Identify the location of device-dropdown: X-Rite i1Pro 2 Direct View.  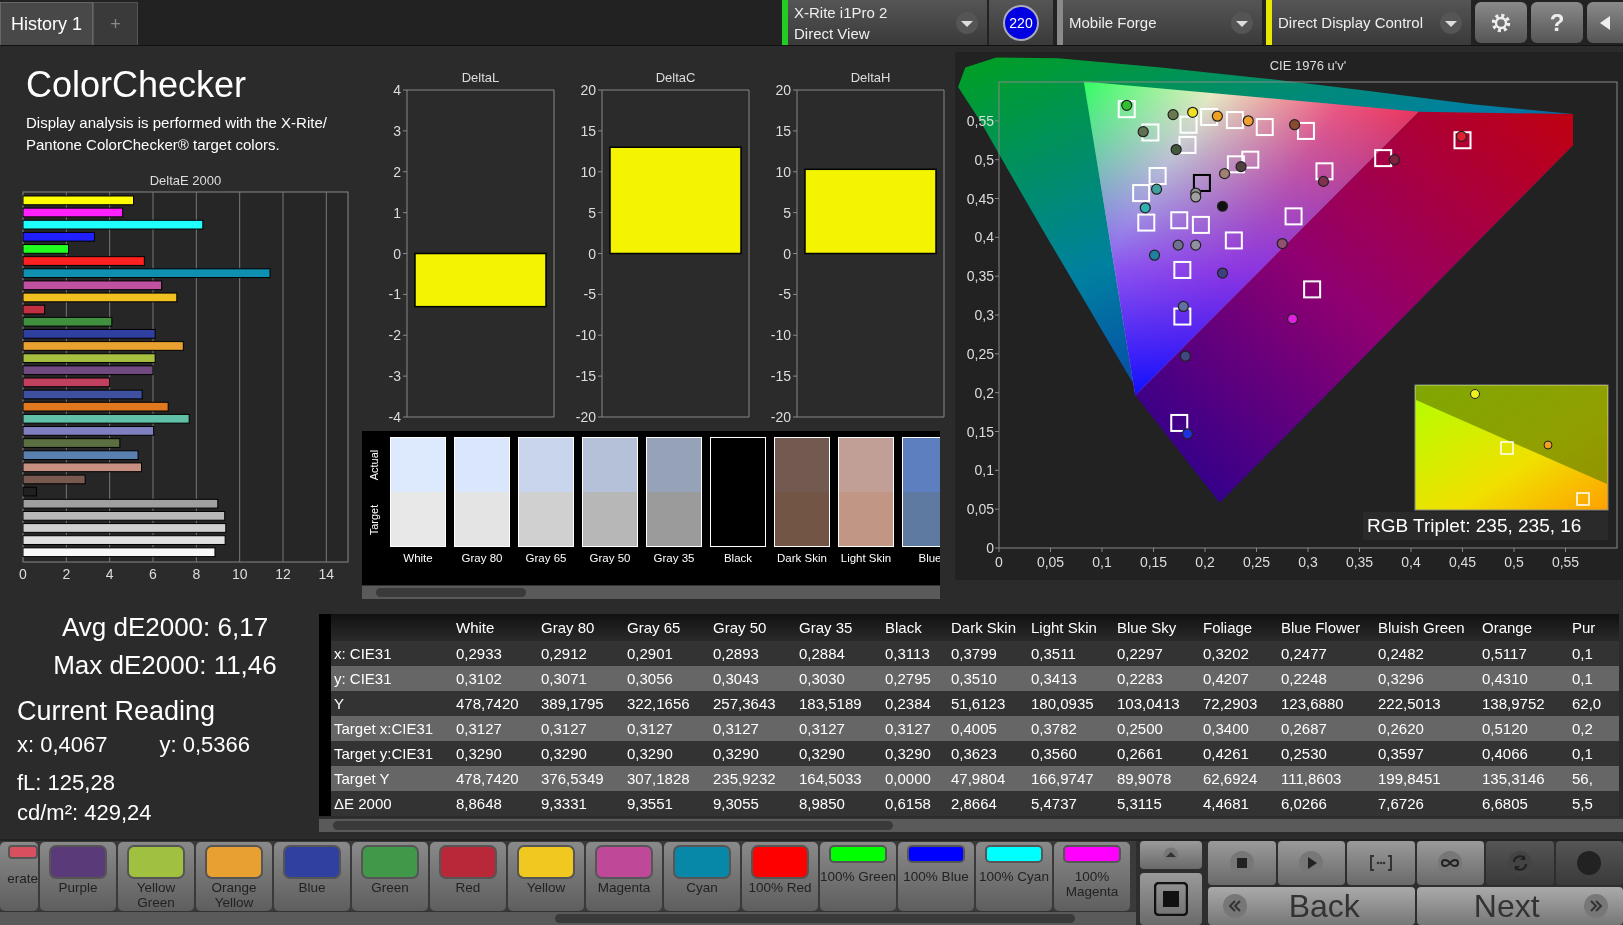
(884, 22).